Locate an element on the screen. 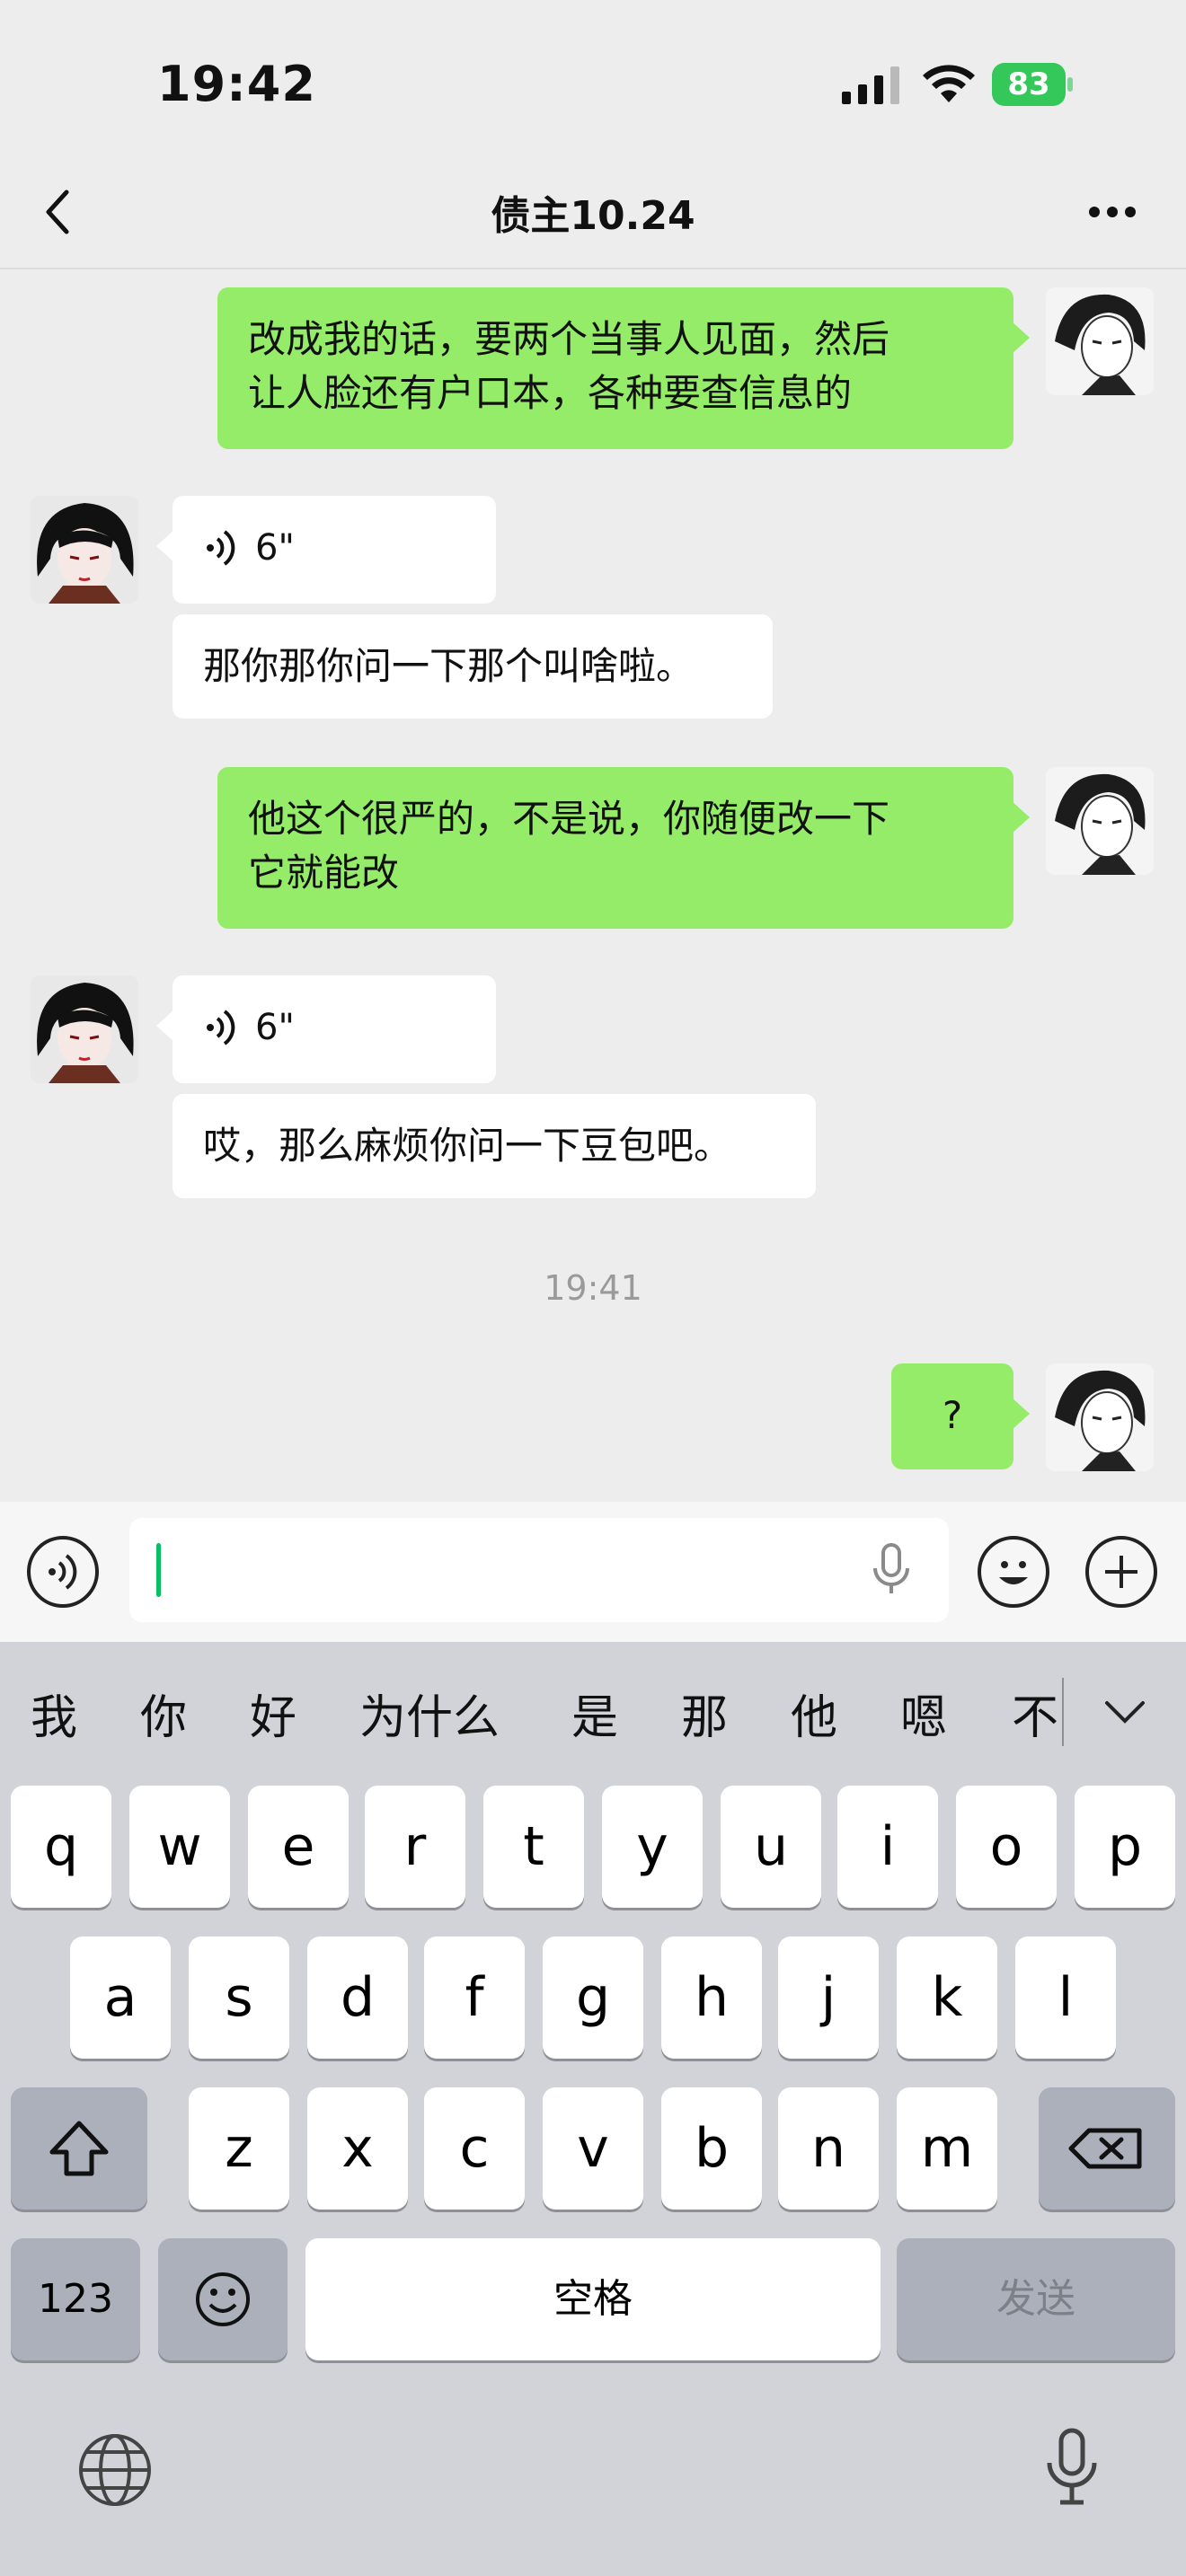 The width and height of the screenshot is (1186, 2576). key-k: k is located at coordinates (947, 1998).